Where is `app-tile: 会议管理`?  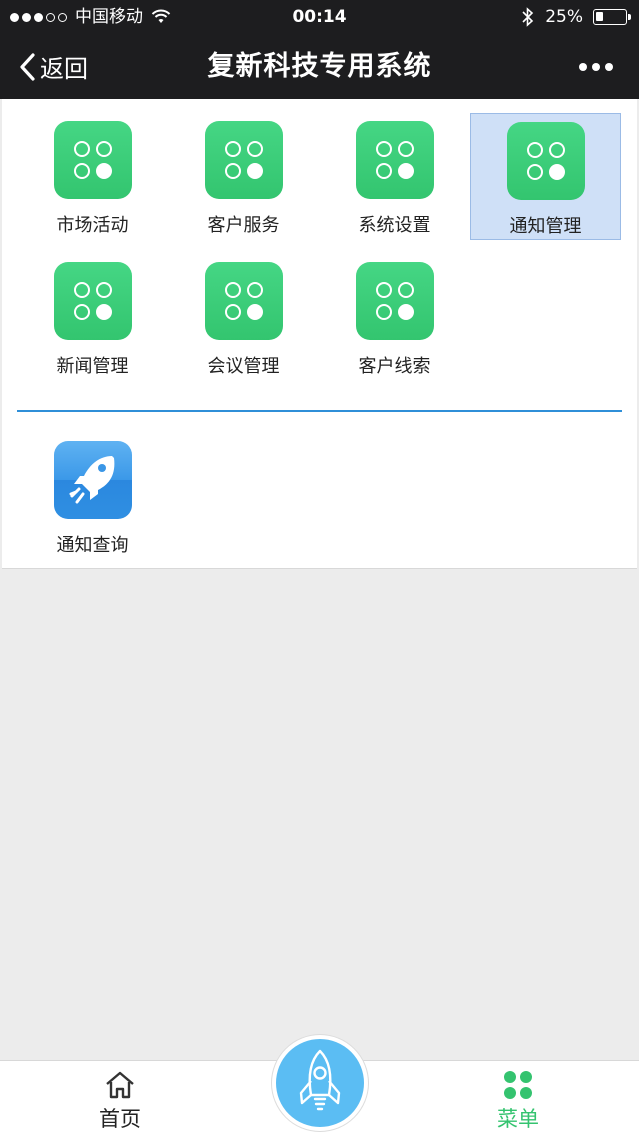 app-tile: 会议管理 is located at coordinates (243, 317).